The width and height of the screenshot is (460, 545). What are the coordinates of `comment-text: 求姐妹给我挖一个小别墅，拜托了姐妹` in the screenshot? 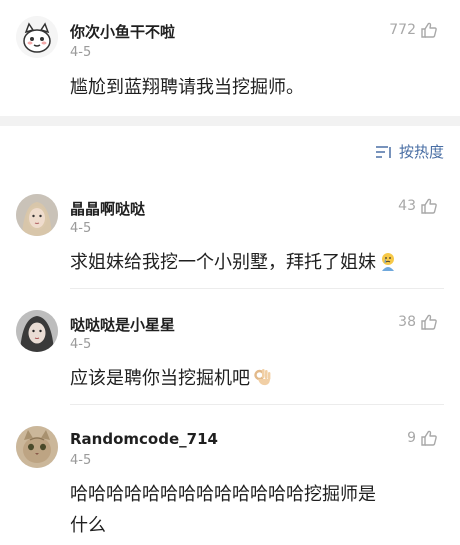 It's located at (254, 262).